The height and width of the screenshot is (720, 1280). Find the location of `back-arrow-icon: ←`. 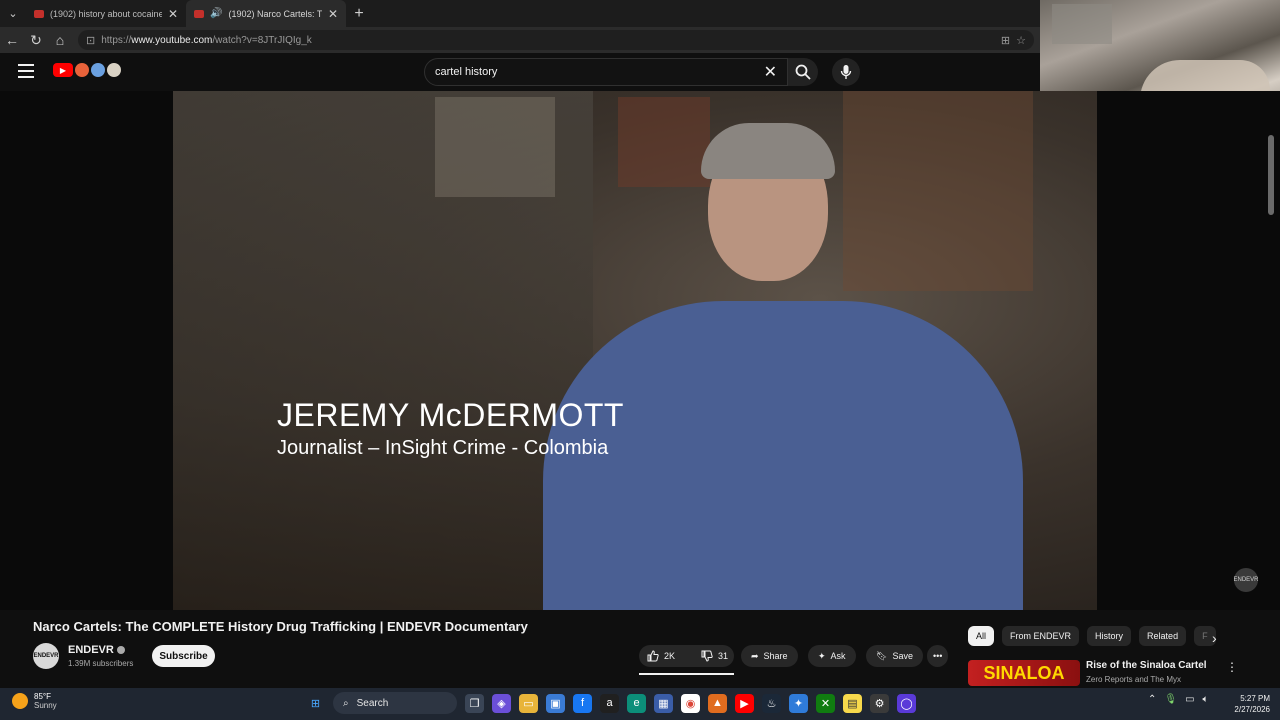

back-arrow-icon: ← is located at coordinates (12, 40).